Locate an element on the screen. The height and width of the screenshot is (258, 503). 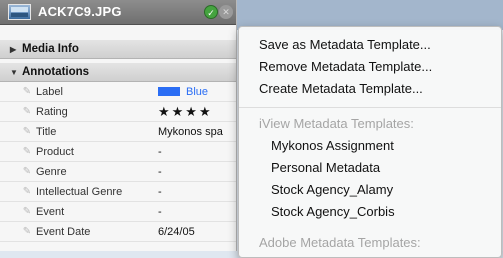
confirm-check-icon: ✓ is located at coordinates (211, 12).